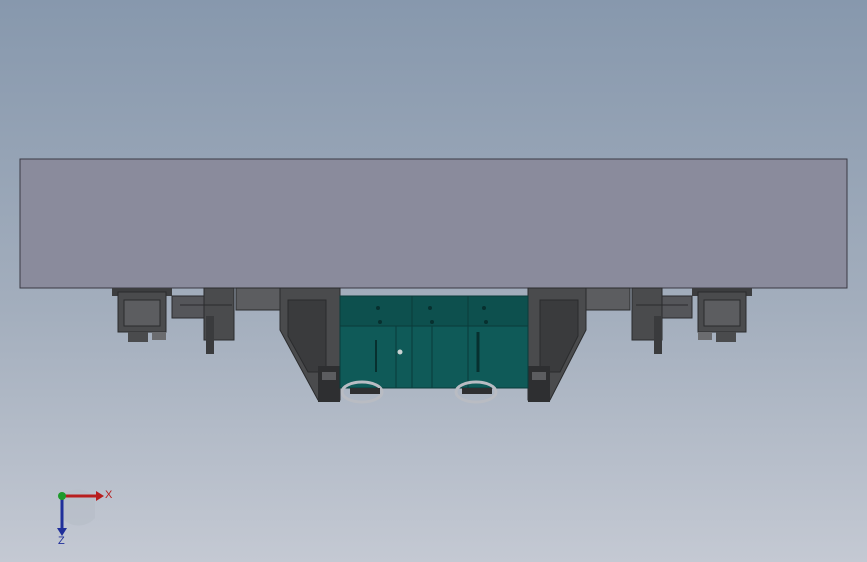  Describe the element at coordinates (85, 518) in the screenshot. I see `triad-graphic: X Z` at that location.